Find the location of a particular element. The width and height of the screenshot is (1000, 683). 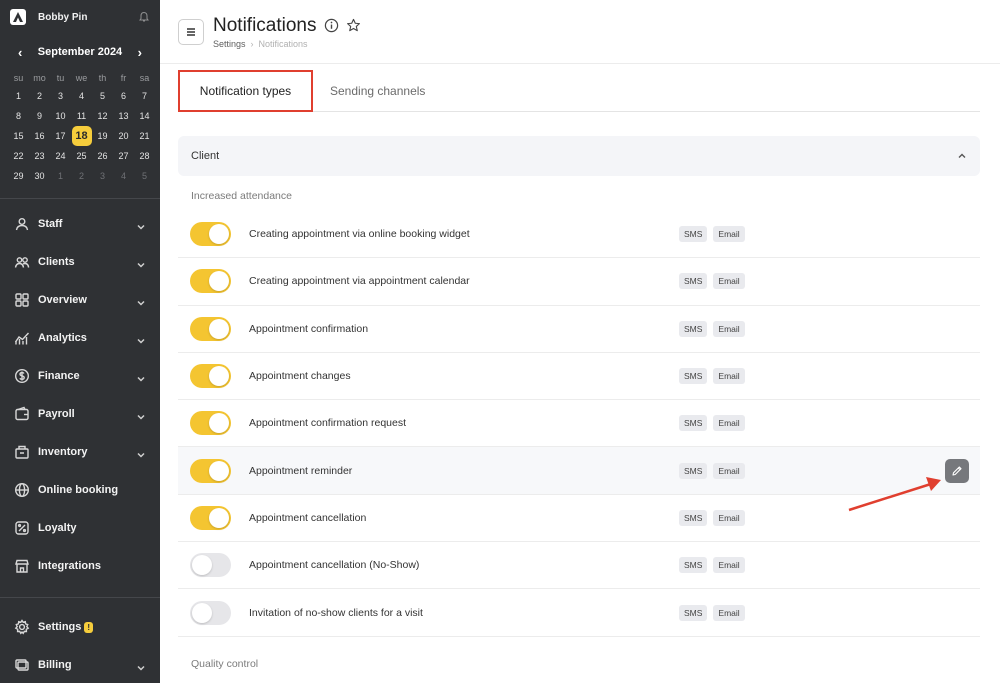

edit-notification-button is located at coordinates (957, 470).